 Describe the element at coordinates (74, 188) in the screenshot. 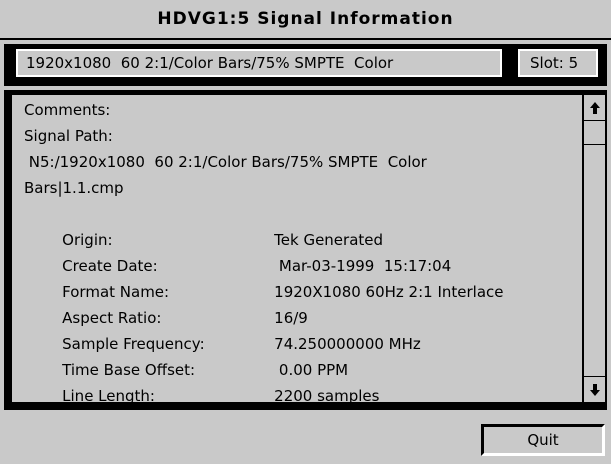

I see `signal-path-value-line2: Bars|1.1.cmp` at that location.